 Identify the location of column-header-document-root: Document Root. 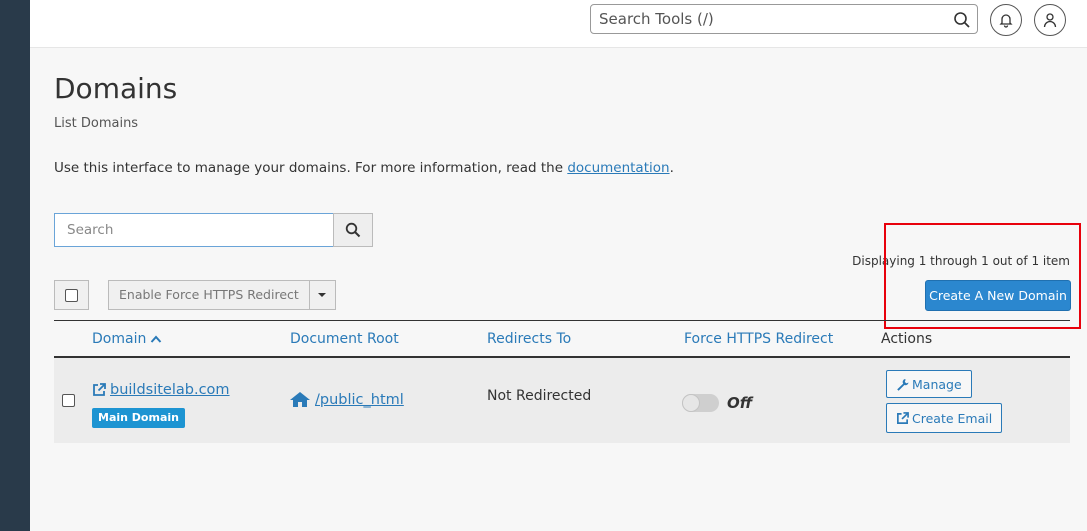
(344, 339).